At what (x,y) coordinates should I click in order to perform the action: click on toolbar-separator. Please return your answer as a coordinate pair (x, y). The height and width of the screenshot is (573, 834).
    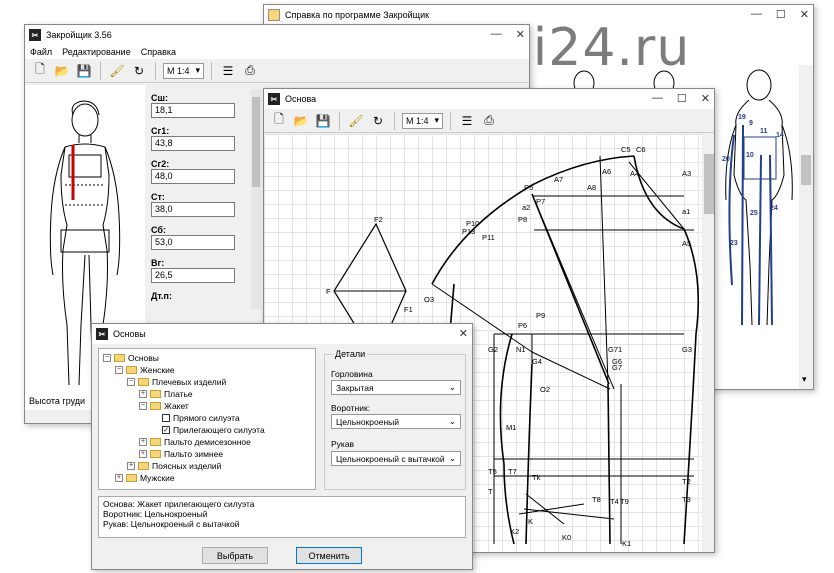
    Looking at the image, I should click on (451, 120).